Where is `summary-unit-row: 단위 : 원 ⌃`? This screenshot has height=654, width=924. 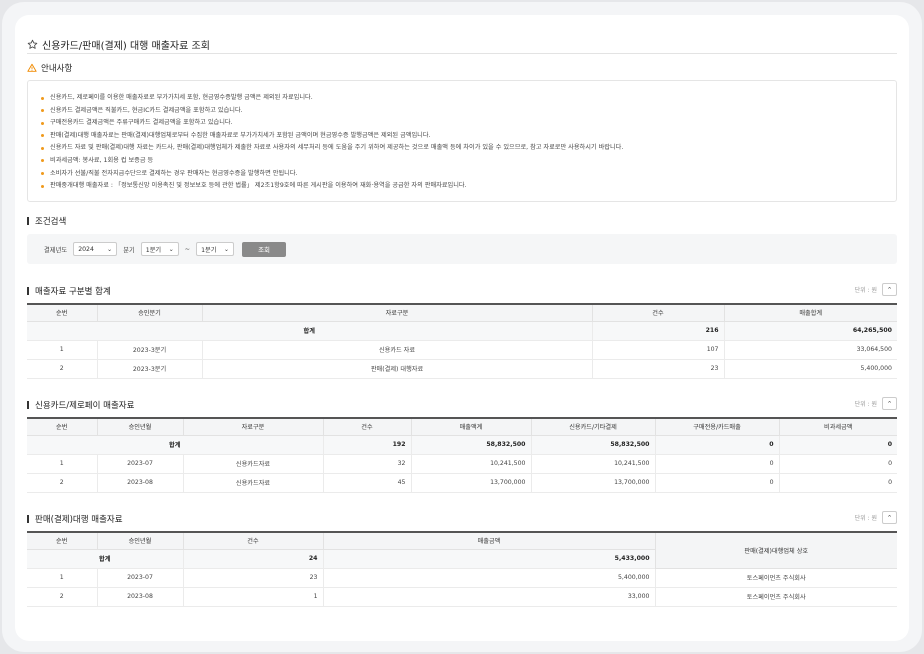
summary-unit-row: 단위 : 원 ⌃ is located at coordinates (876, 289).